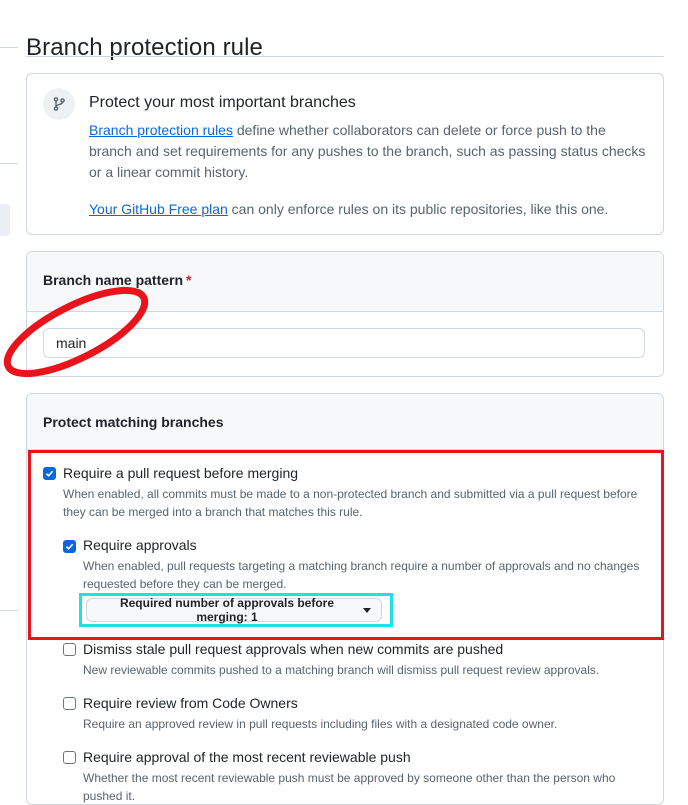 This screenshot has height=805, width=688. Describe the element at coordinates (59, 104) in the screenshot. I see `git-branch-icon` at that location.